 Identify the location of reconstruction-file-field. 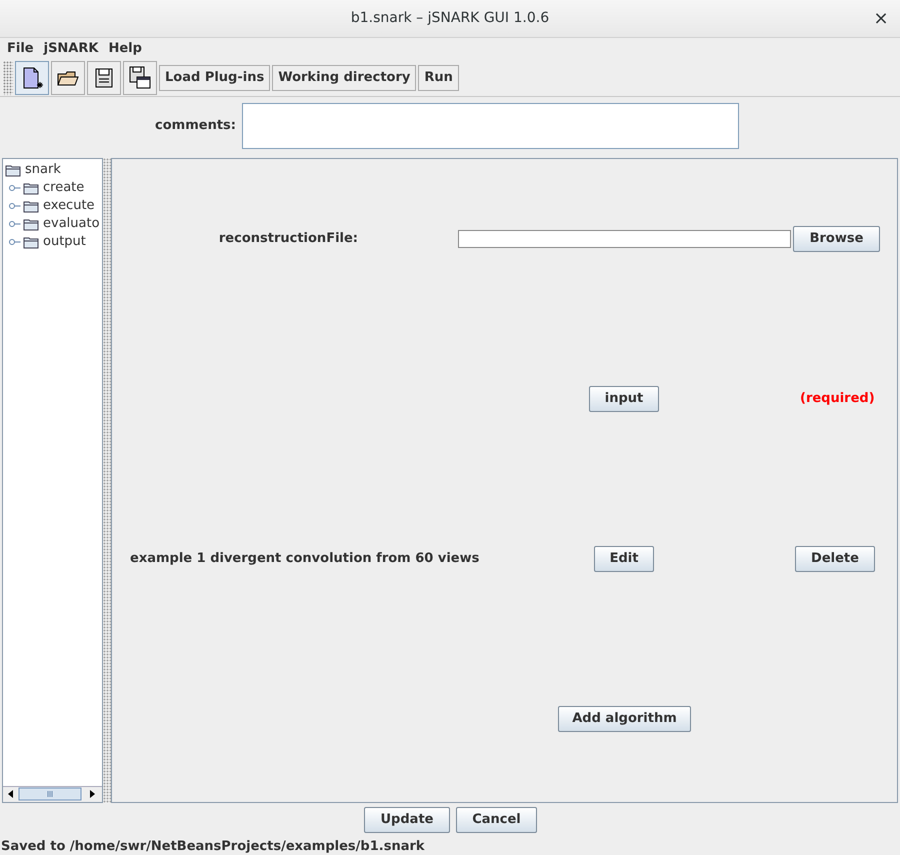
(624, 239).